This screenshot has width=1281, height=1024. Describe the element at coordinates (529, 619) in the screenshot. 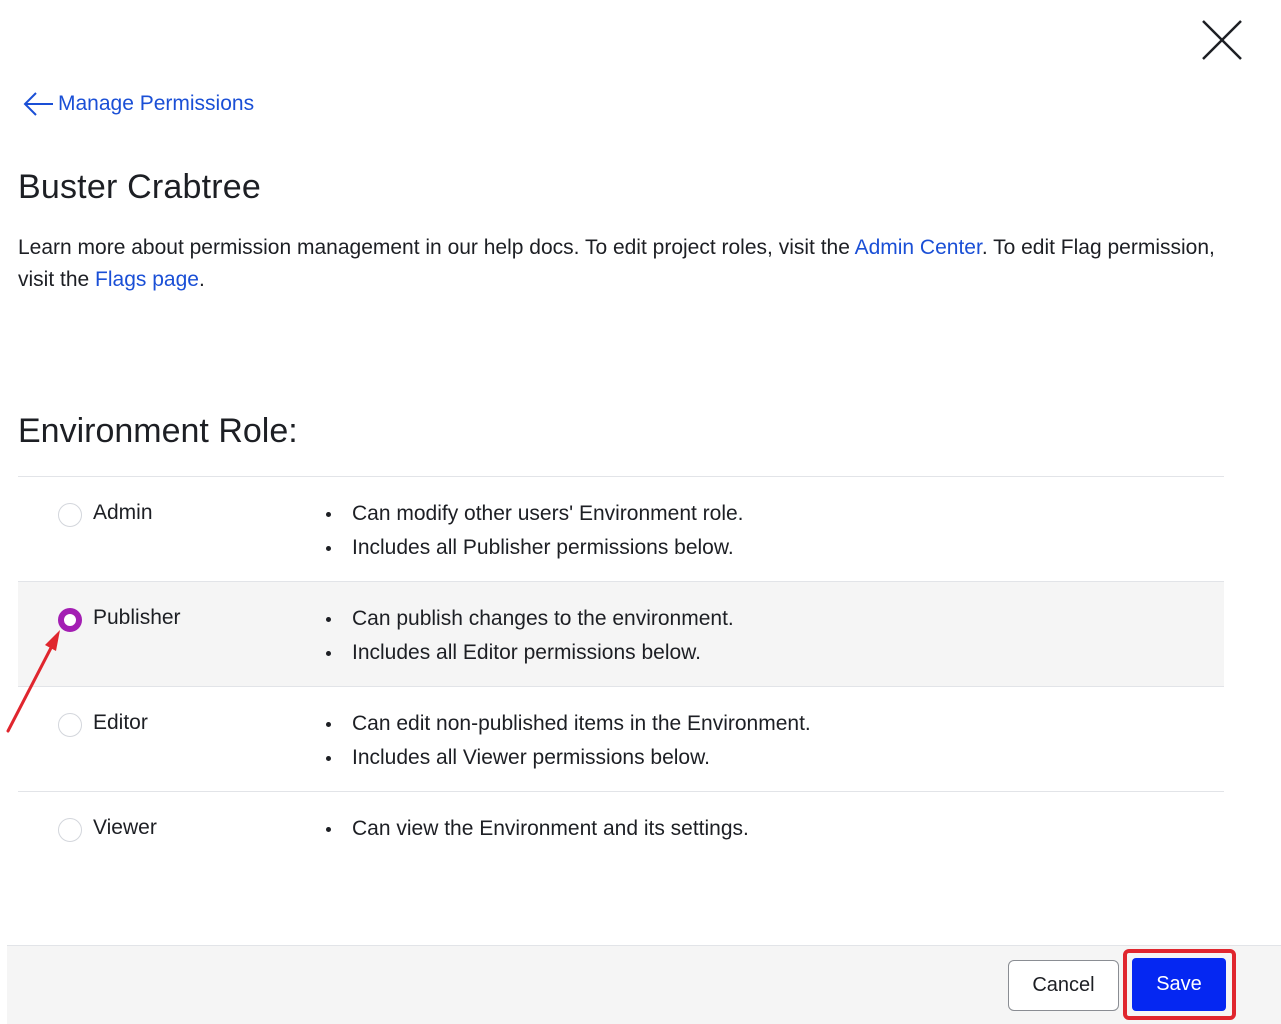

I see `role-description-item: Can publish changes to the environment.` at that location.